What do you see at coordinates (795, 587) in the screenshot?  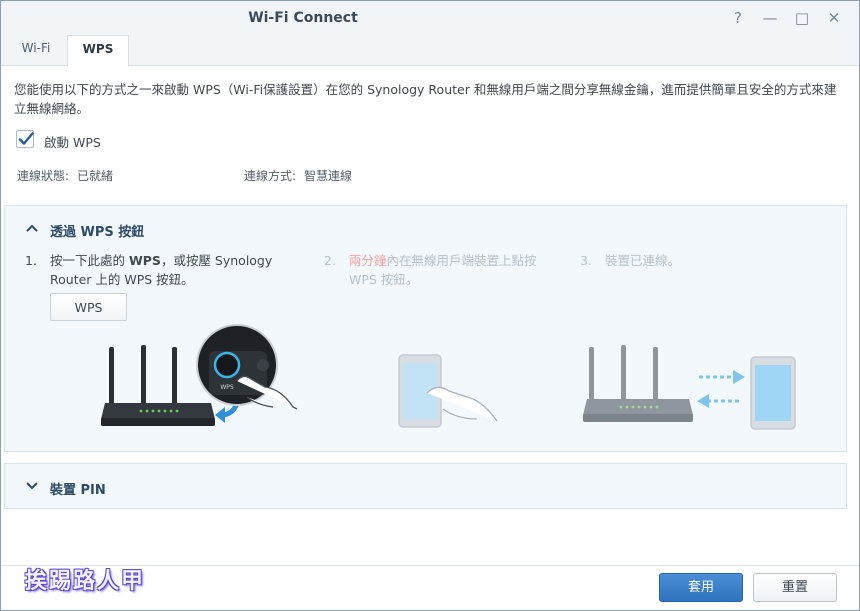 I see `reset-button: 重置` at bounding box center [795, 587].